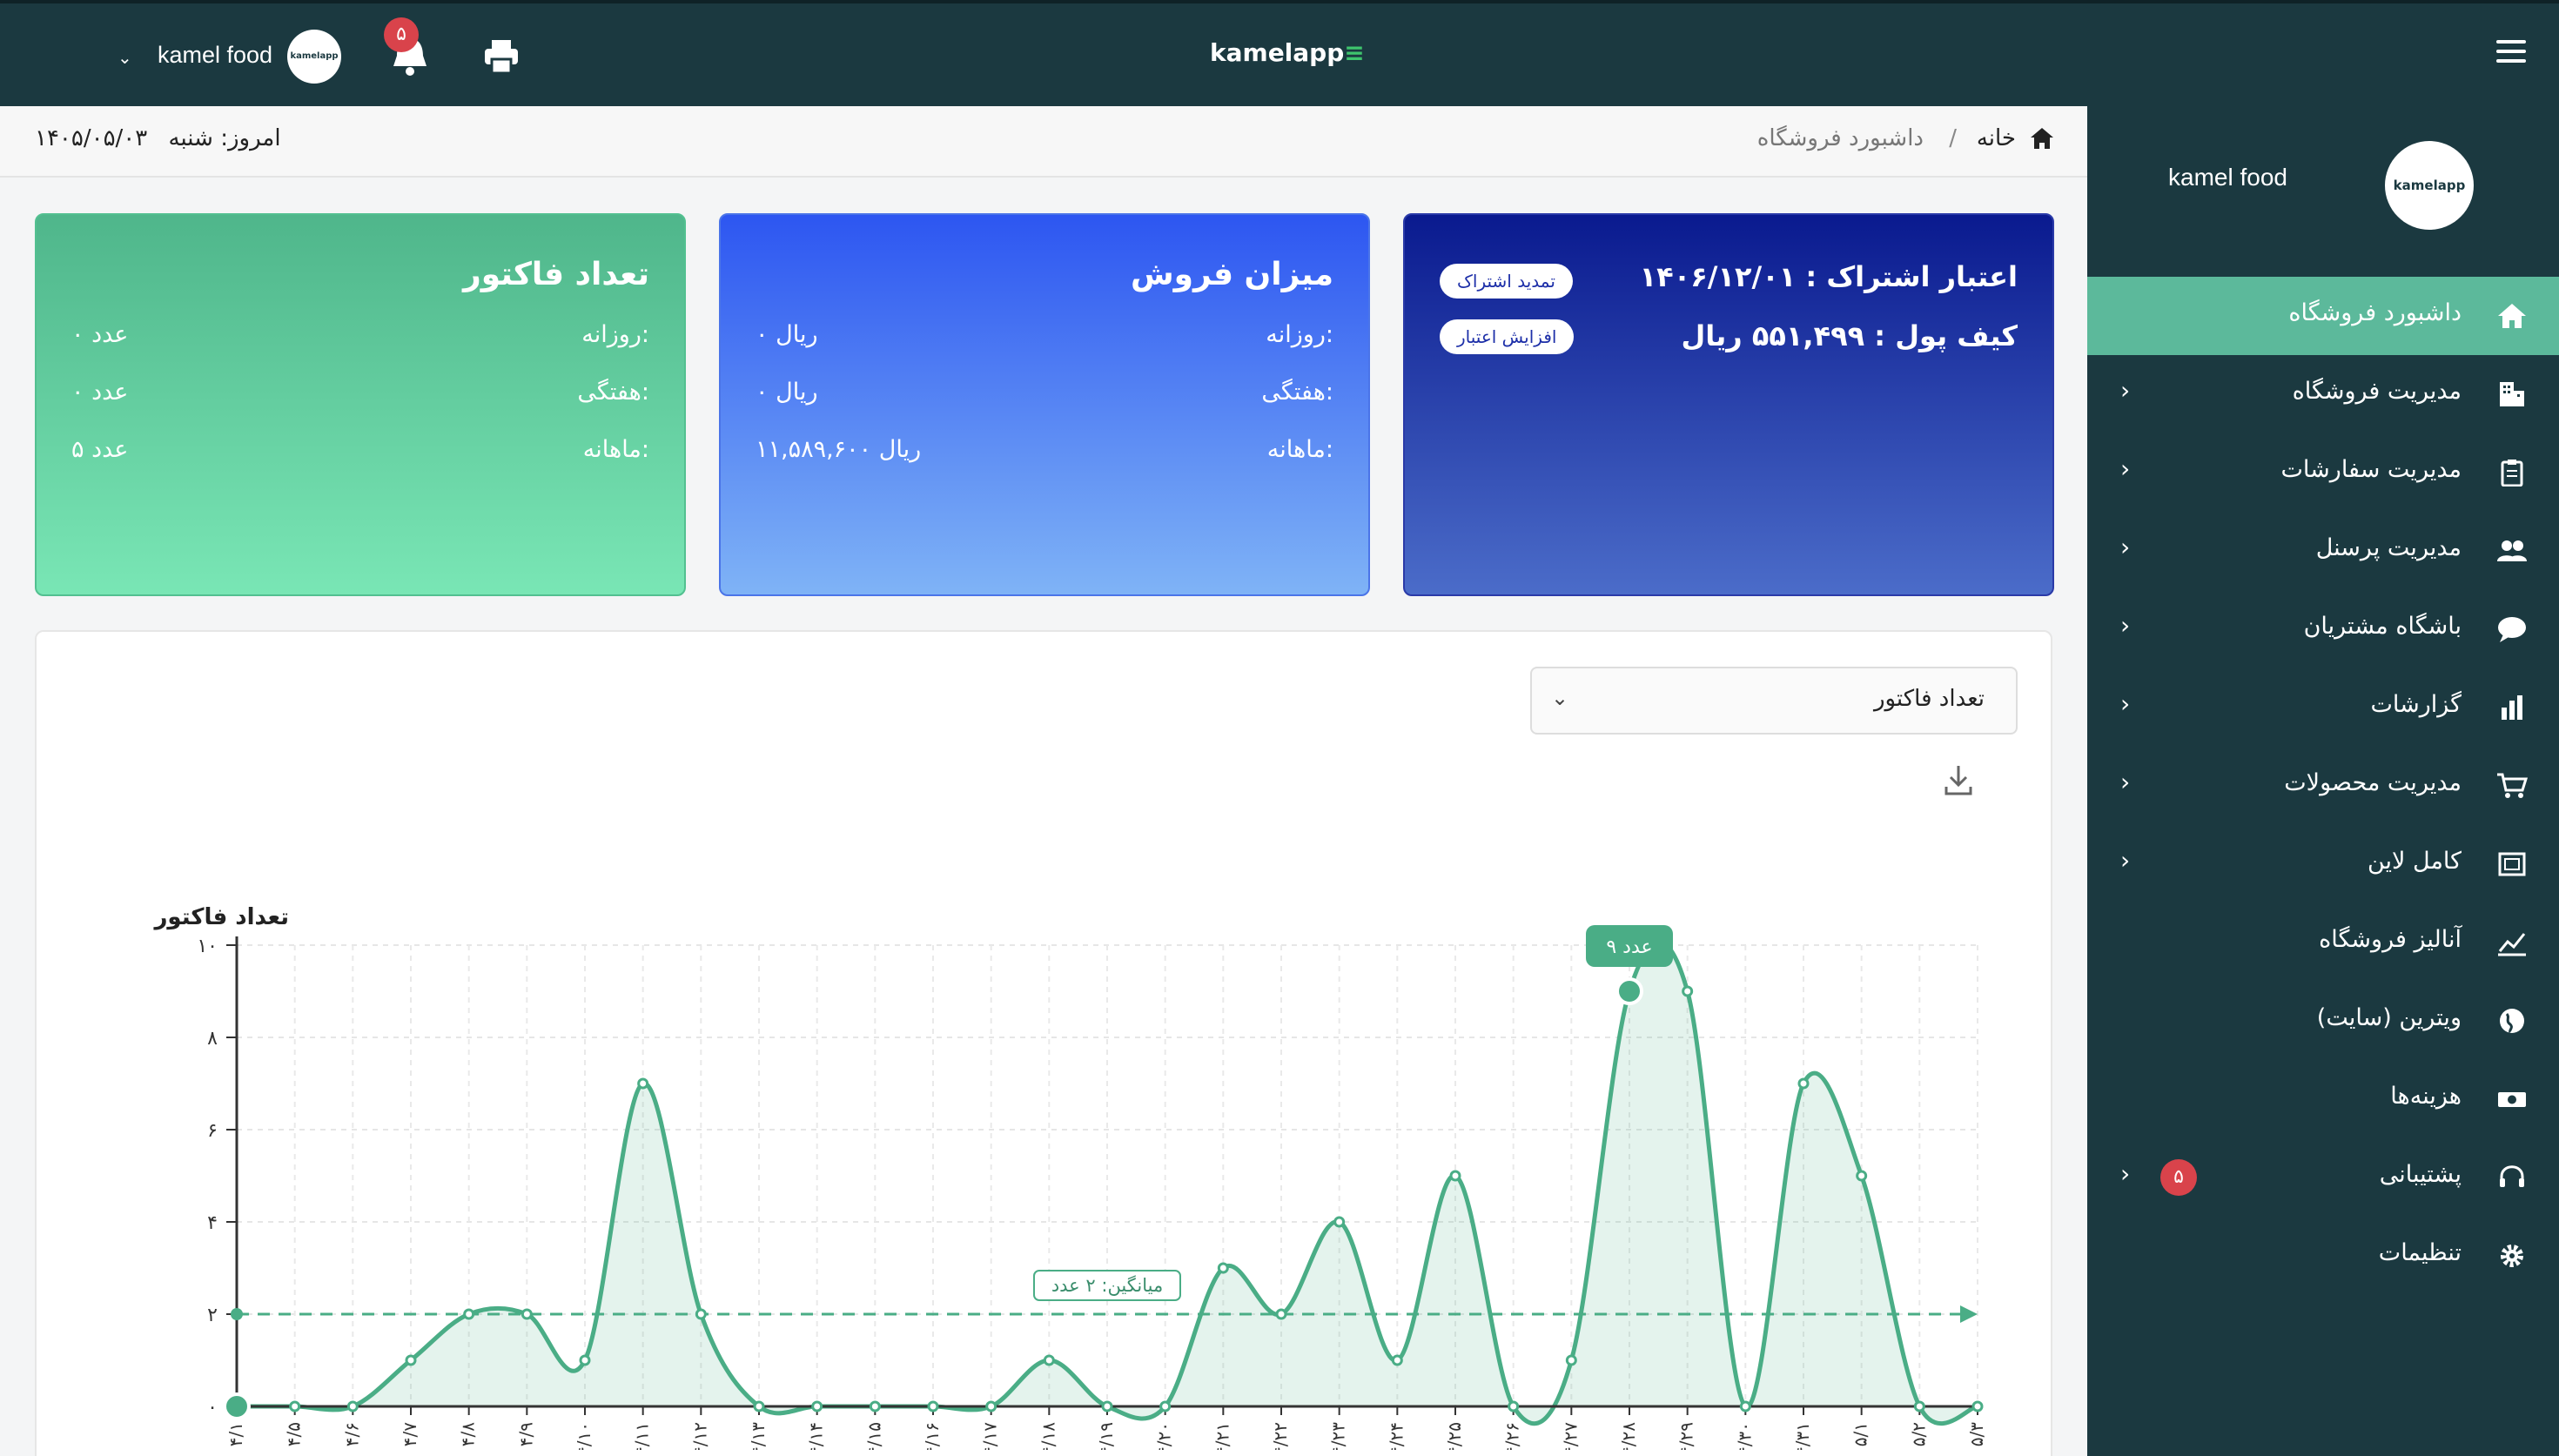 Image resolution: width=2559 pixels, height=1456 pixels. I want to click on sidebar-item-support: پشتیبانی ۵ ›, so click(2323, 1177).